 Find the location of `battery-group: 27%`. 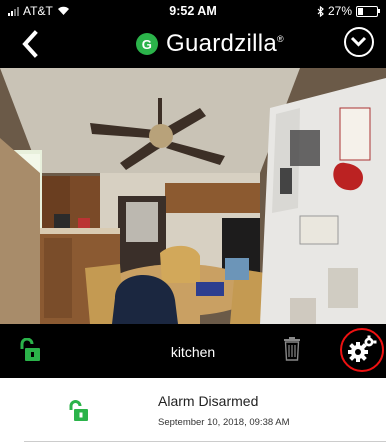

battery-group: 27% is located at coordinates (348, 11).